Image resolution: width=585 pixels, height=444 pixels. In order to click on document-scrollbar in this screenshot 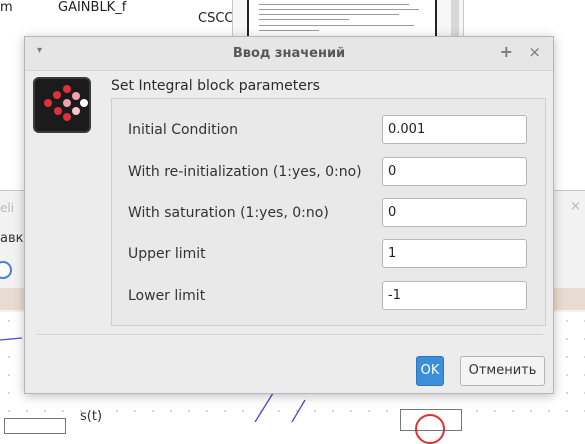, I will do `click(455, 20)`.